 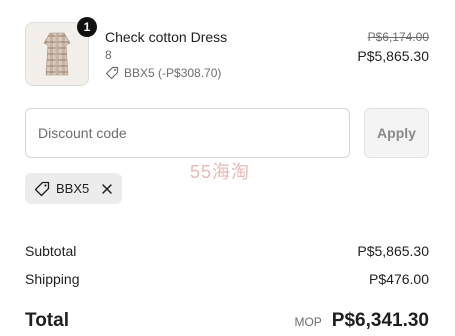 I want to click on watermark: 55海淘, so click(x=220, y=172).